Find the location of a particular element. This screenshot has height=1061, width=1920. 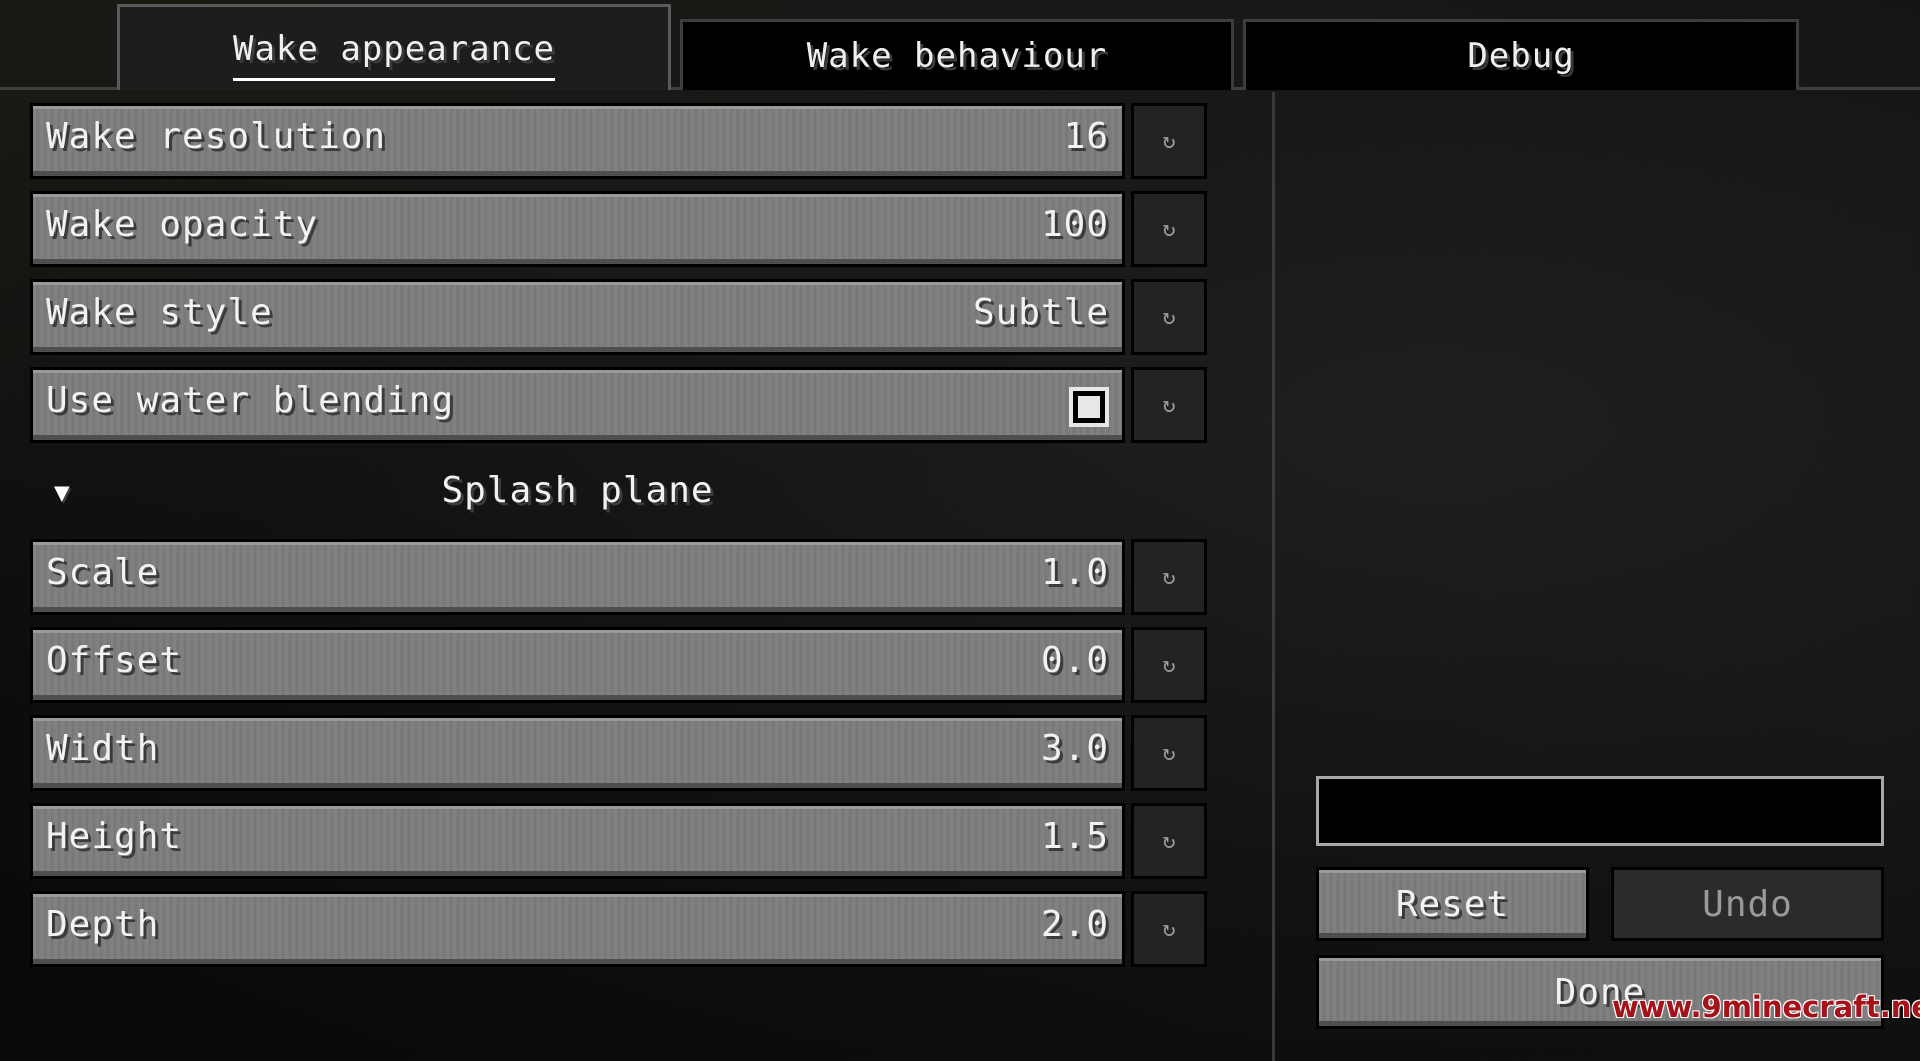

reset-wake-resolution-button: ↻ is located at coordinates (1169, 141).